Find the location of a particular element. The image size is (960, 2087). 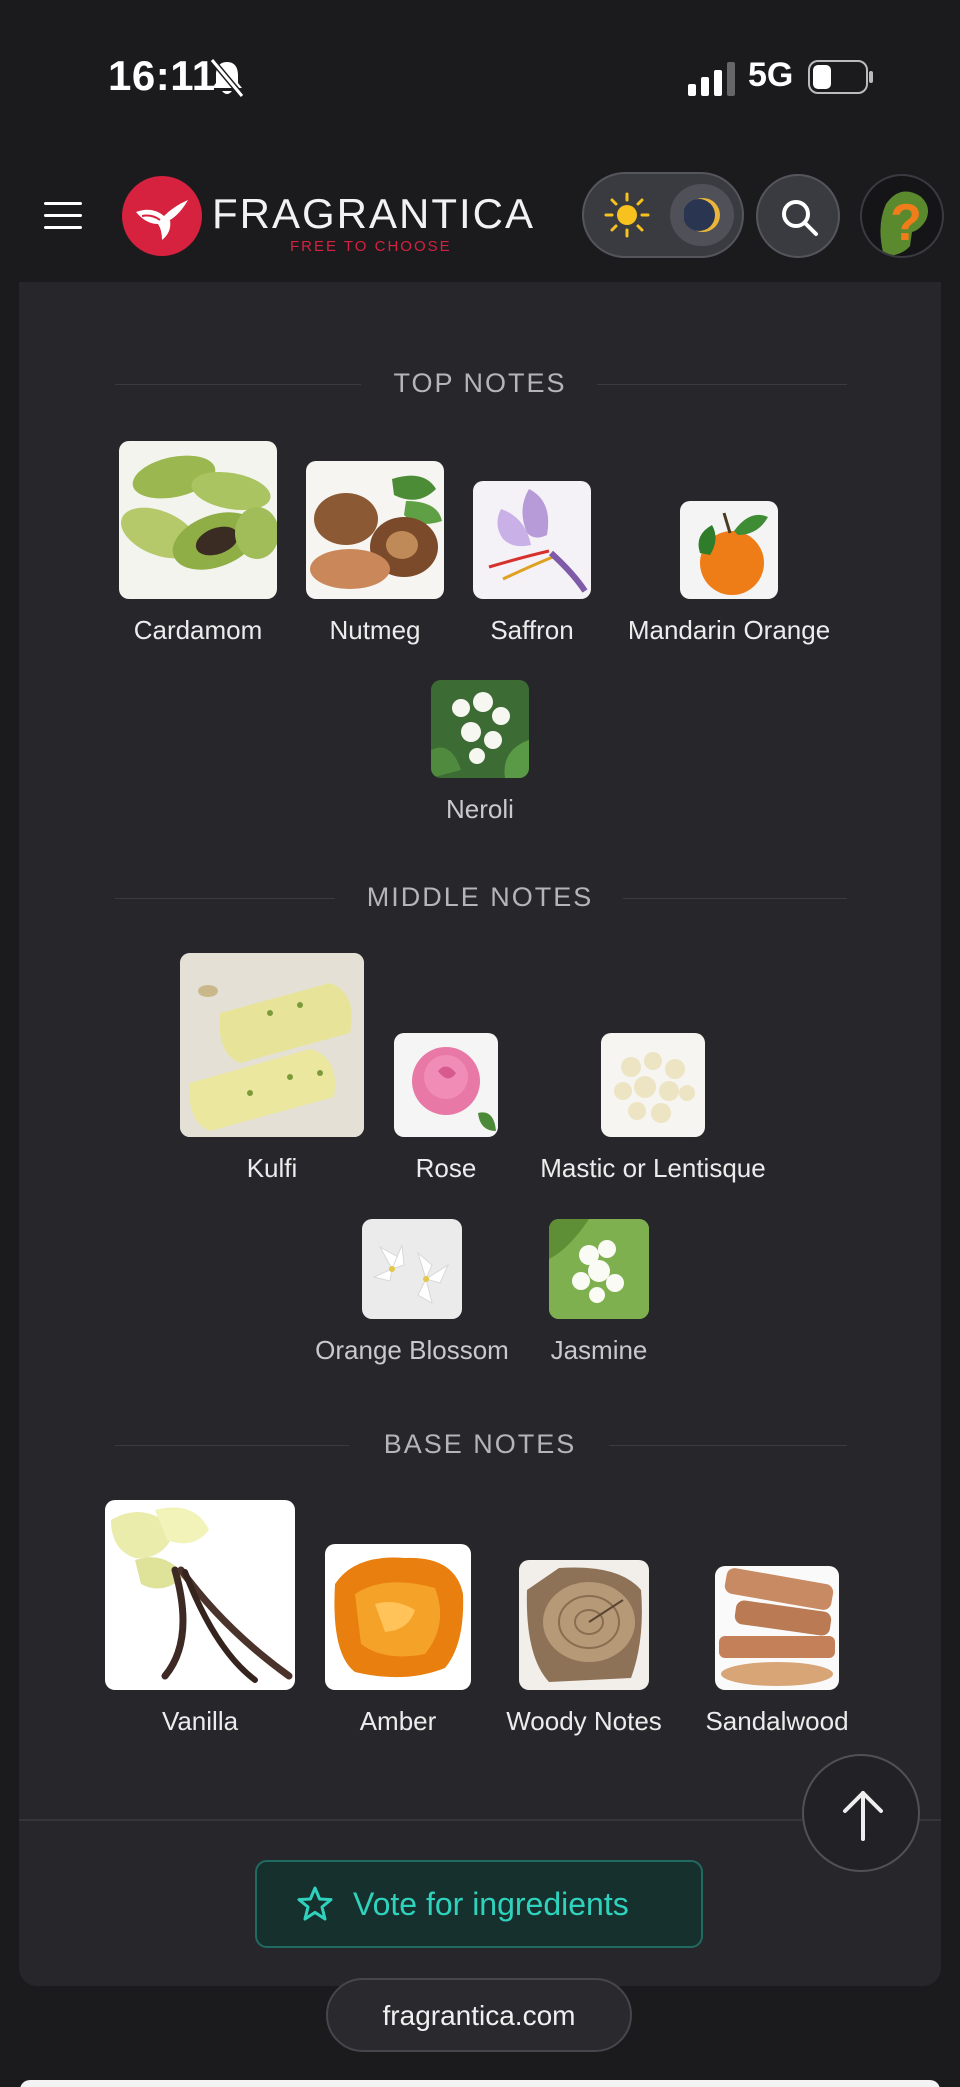

note-label: Sandalwood is located at coordinates (777, 1721).